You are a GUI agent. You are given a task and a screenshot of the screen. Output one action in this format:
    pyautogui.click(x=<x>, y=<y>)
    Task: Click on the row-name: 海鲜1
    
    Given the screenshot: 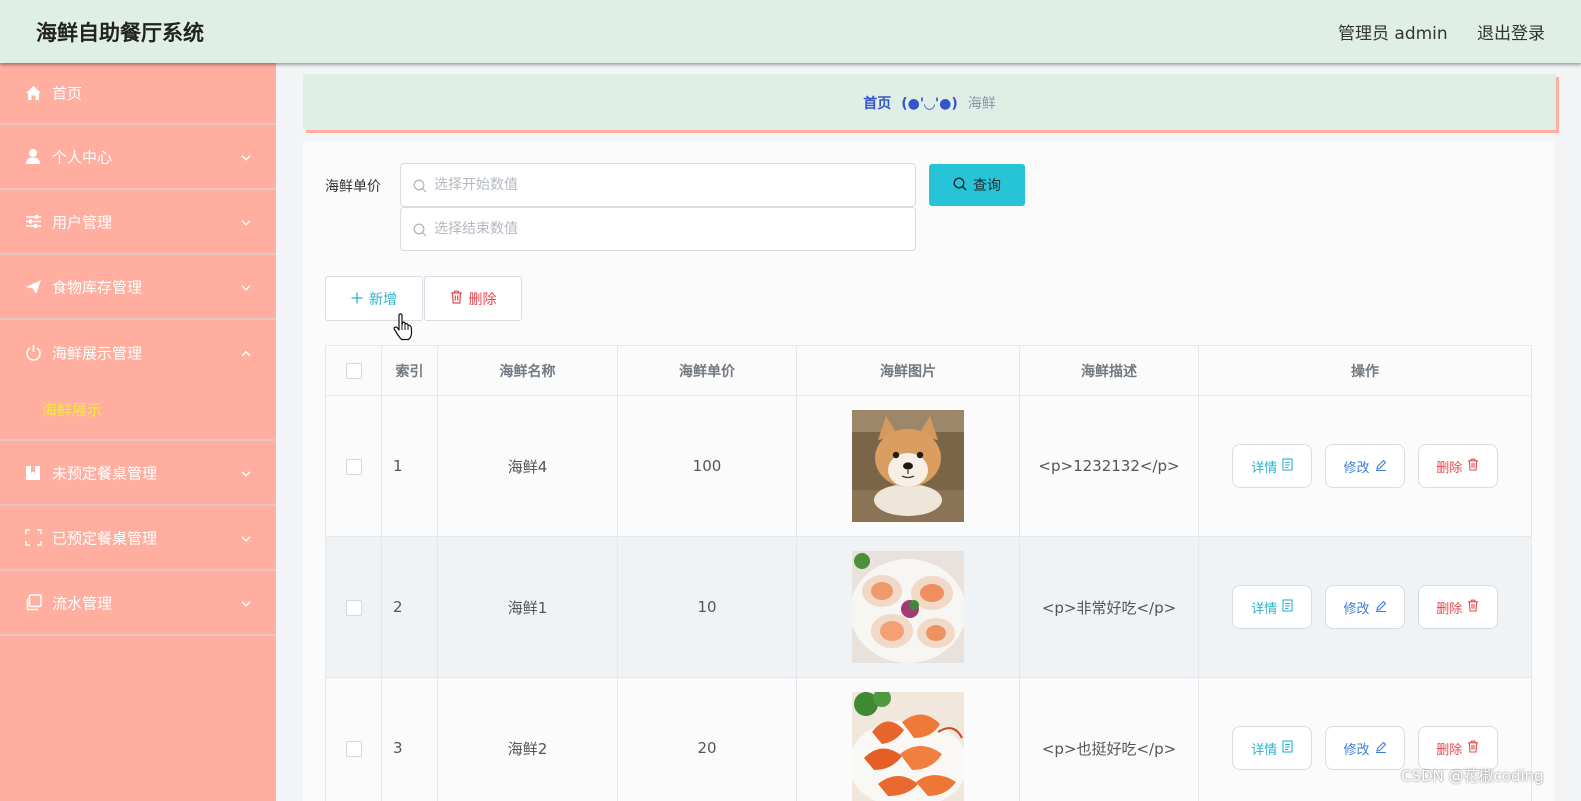 What is the action you would take?
    pyautogui.click(x=527, y=607)
    